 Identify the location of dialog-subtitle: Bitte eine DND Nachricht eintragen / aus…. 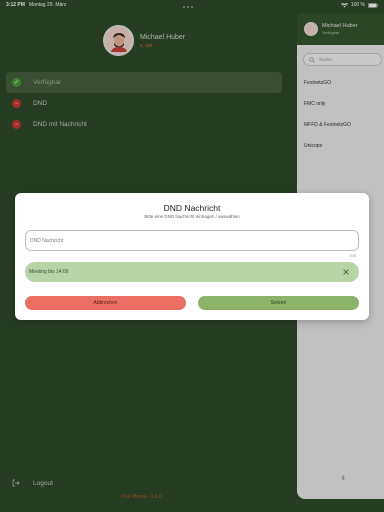
(192, 216).